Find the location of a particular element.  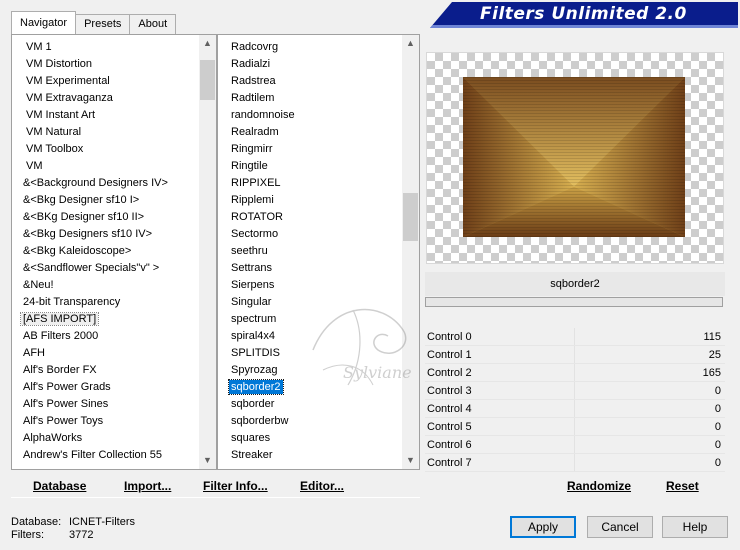

filter-item: Radcovrg is located at coordinates (310, 47).